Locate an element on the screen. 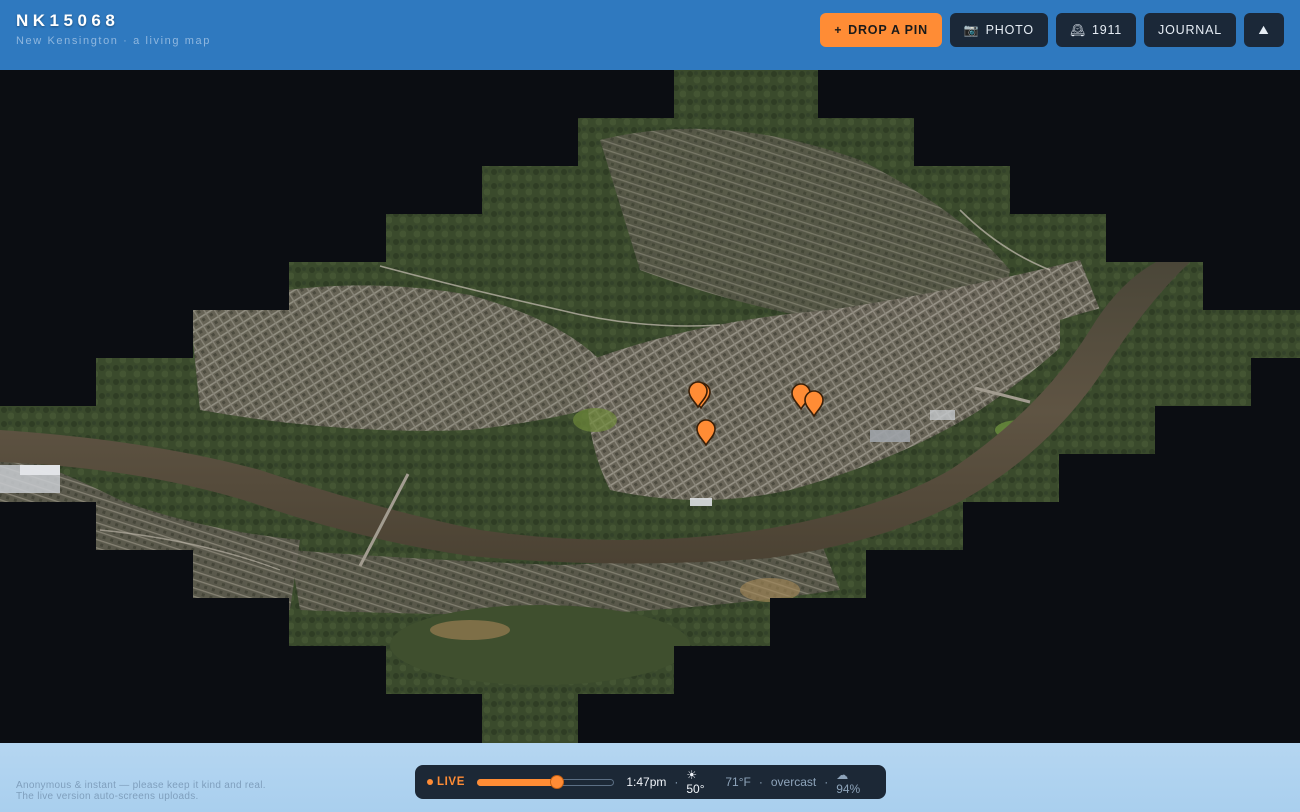 This screenshot has width=1300, height=812. journal-button: JOURNAL is located at coordinates (1190, 30).